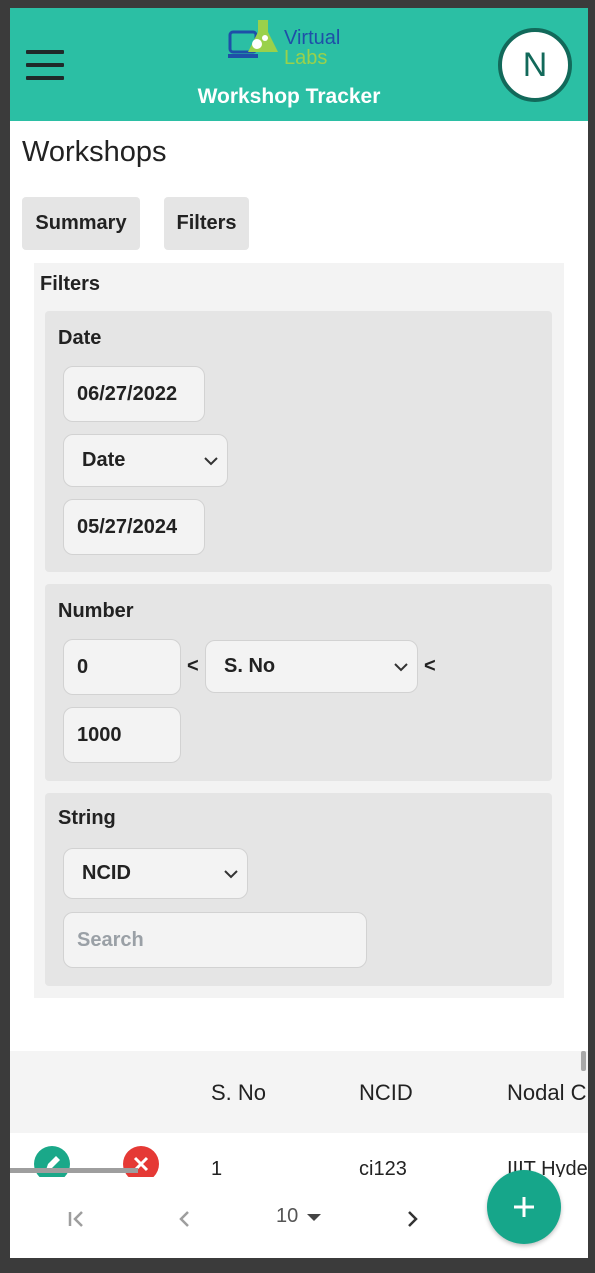  Describe the element at coordinates (76, 1219) in the screenshot. I see `first-page-icon` at that location.